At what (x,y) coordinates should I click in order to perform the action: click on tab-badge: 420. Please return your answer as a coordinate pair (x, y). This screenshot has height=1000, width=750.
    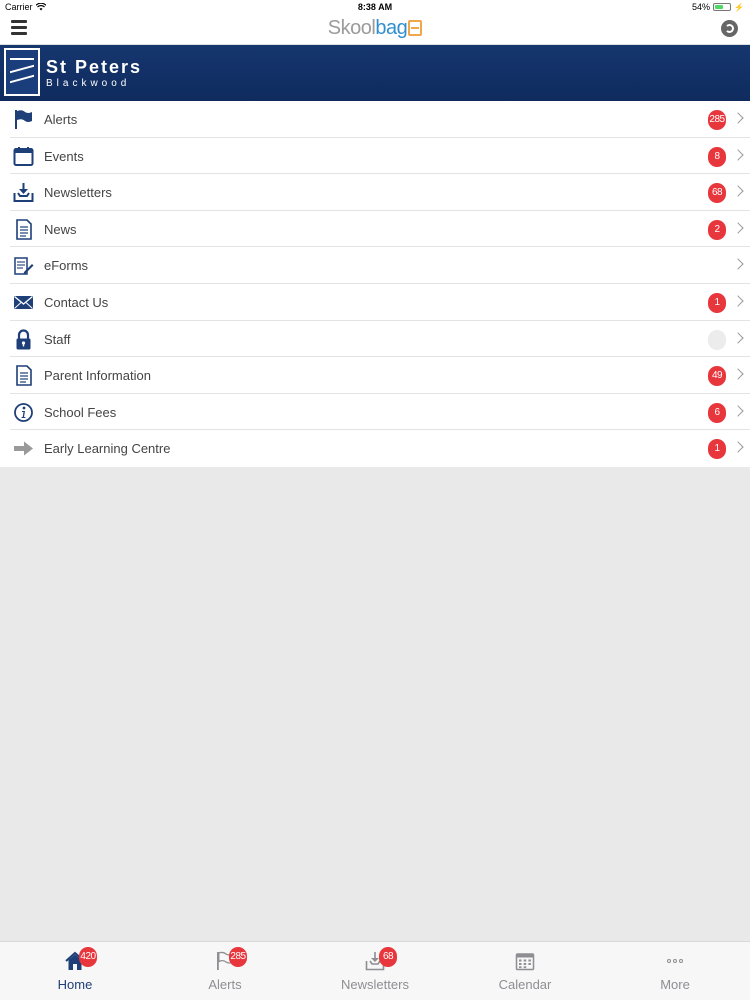
    Looking at the image, I should click on (88, 957).